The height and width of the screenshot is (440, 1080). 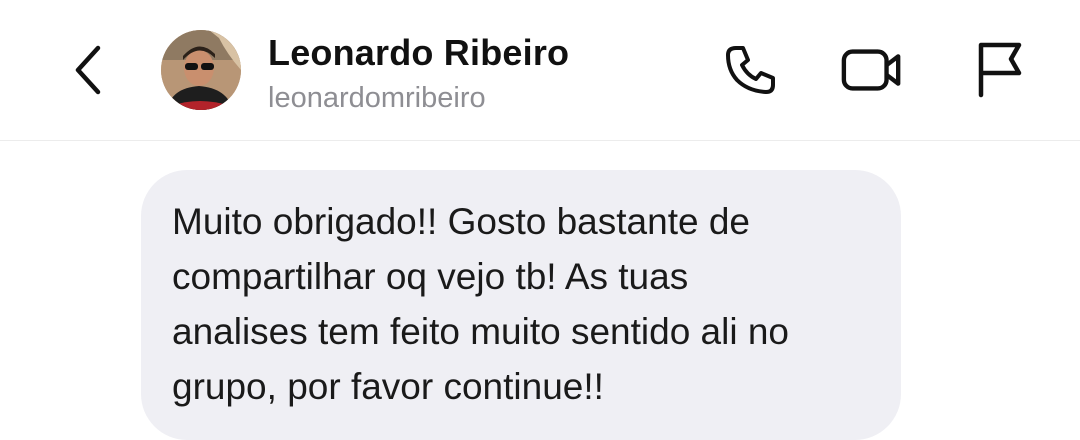 I want to click on call-button, so click(x=750, y=70).